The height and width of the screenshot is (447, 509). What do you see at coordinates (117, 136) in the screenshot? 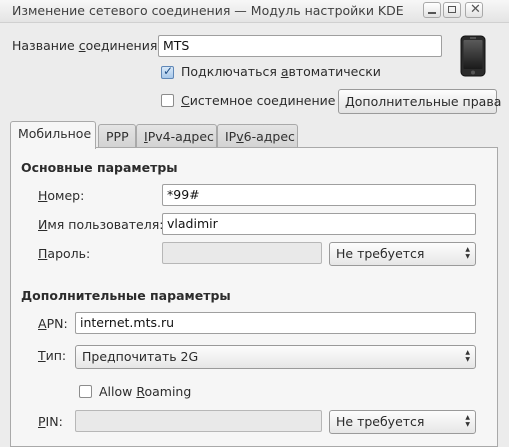
I see `tab-ppp: PPP` at bounding box center [117, 136].